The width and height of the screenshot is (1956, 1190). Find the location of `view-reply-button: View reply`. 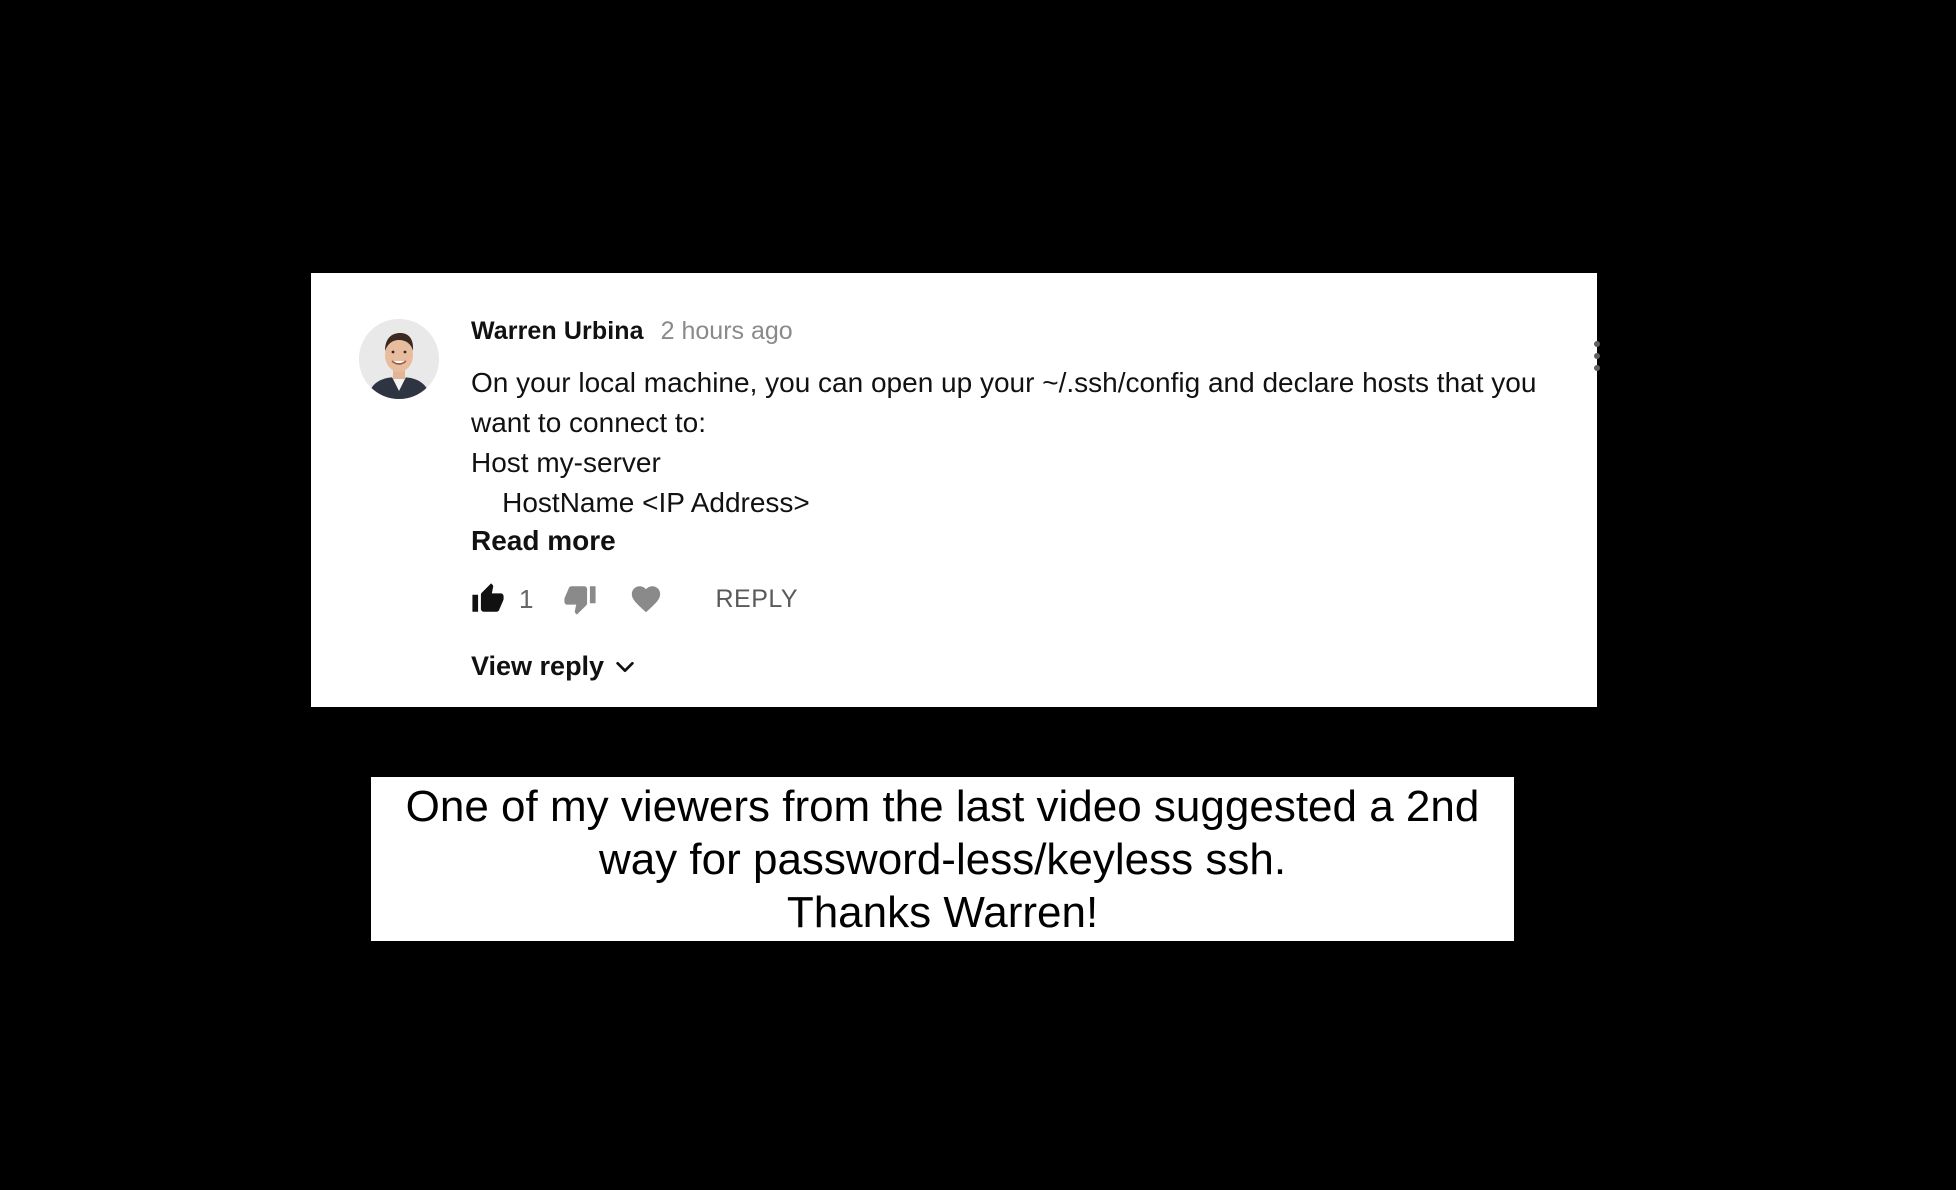

view-reply-button: View reply is located at coordinates (553, 666).